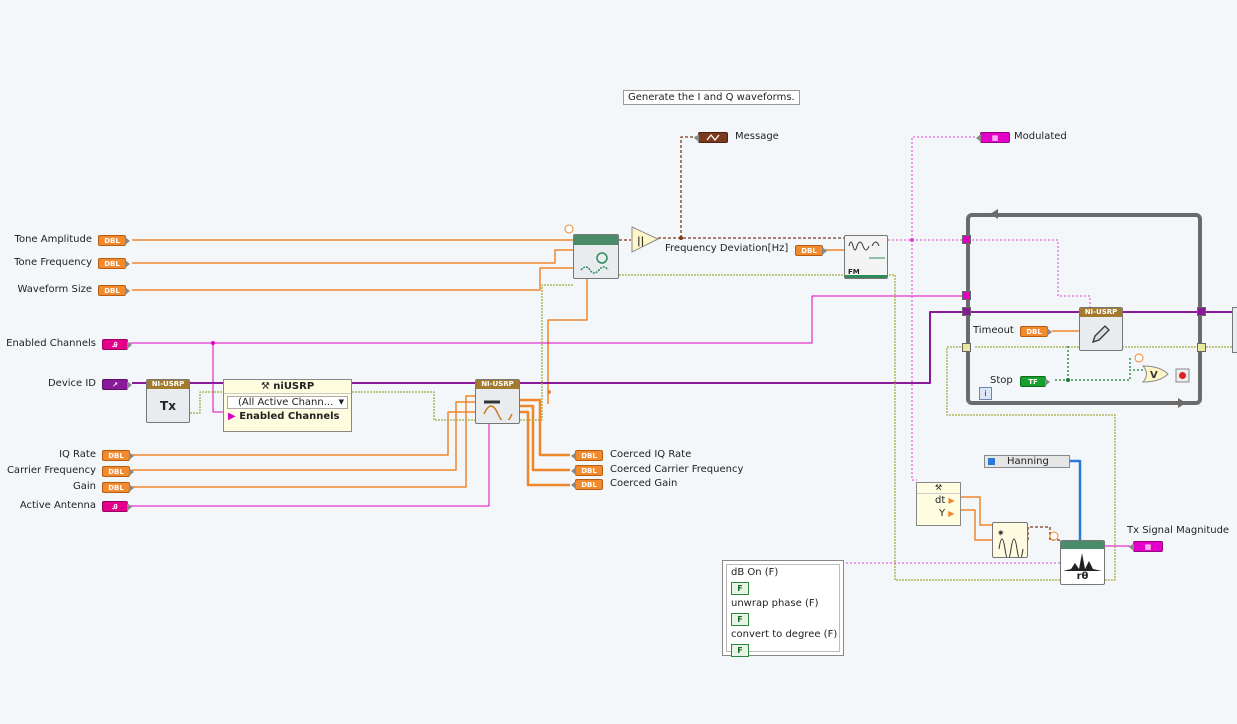 This screenshot has width=1237, height=724. What do you see at coordinates (54, 289) in the screenshot?
I see `label-waveform-size: Waveform Size` at bounding box center [54, 289].